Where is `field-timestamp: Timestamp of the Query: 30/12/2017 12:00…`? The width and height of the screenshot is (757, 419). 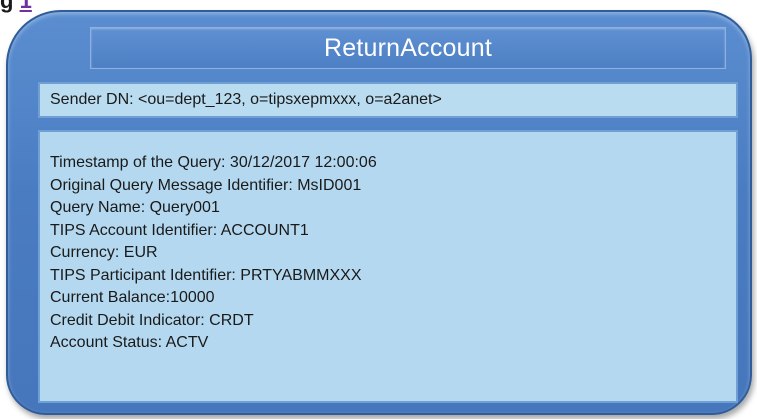 field-timestamp: Timestamp of the Query: 30/12/2017 12:00… is located at coordinates (213, 162).